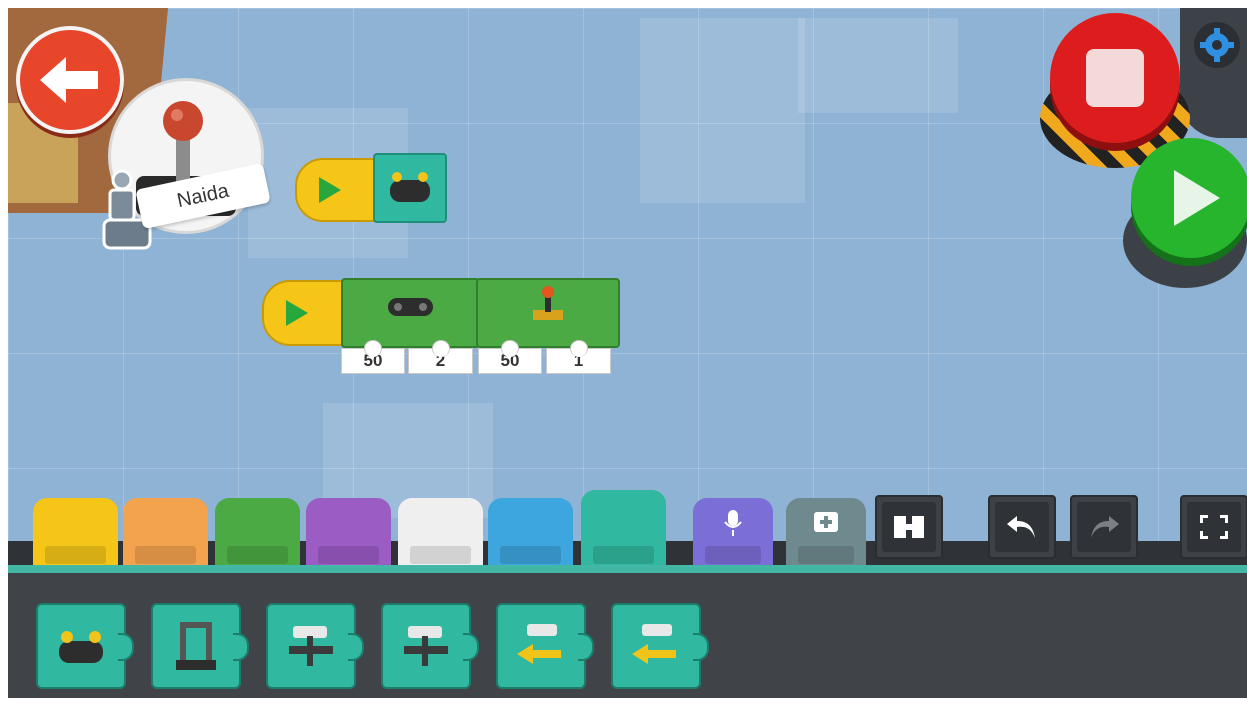 Image resolution: width=1247 pixels, height=706 pixels. I want to click on tab-flow, so click(75, 533).